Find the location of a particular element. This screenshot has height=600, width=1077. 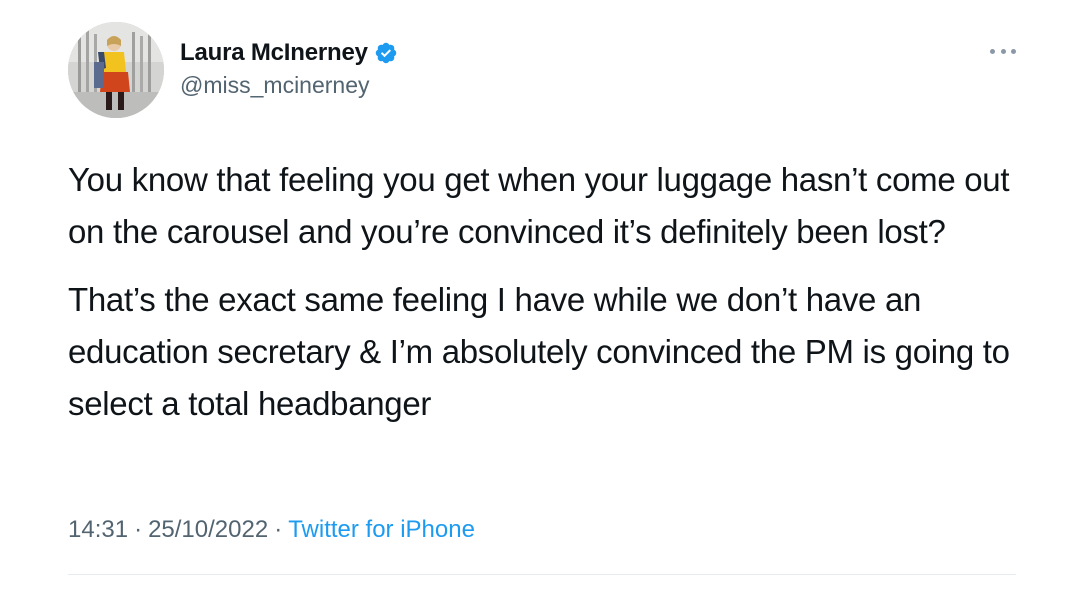

tweet-time: 14:31 is located at coordinates (98, 529).